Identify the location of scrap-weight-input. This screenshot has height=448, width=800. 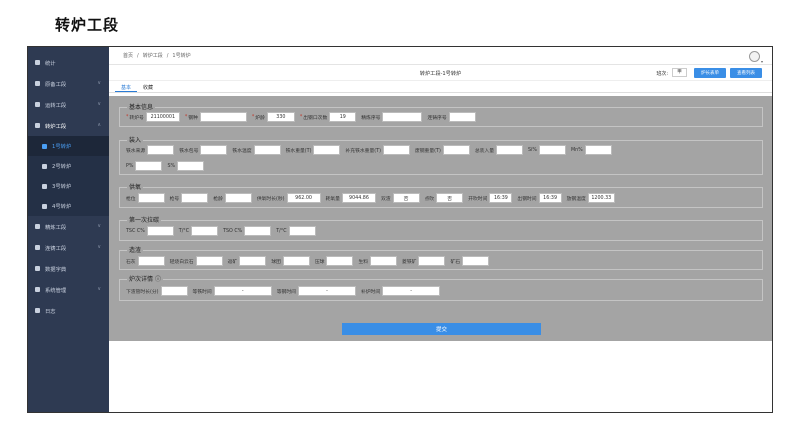
(456, 150).